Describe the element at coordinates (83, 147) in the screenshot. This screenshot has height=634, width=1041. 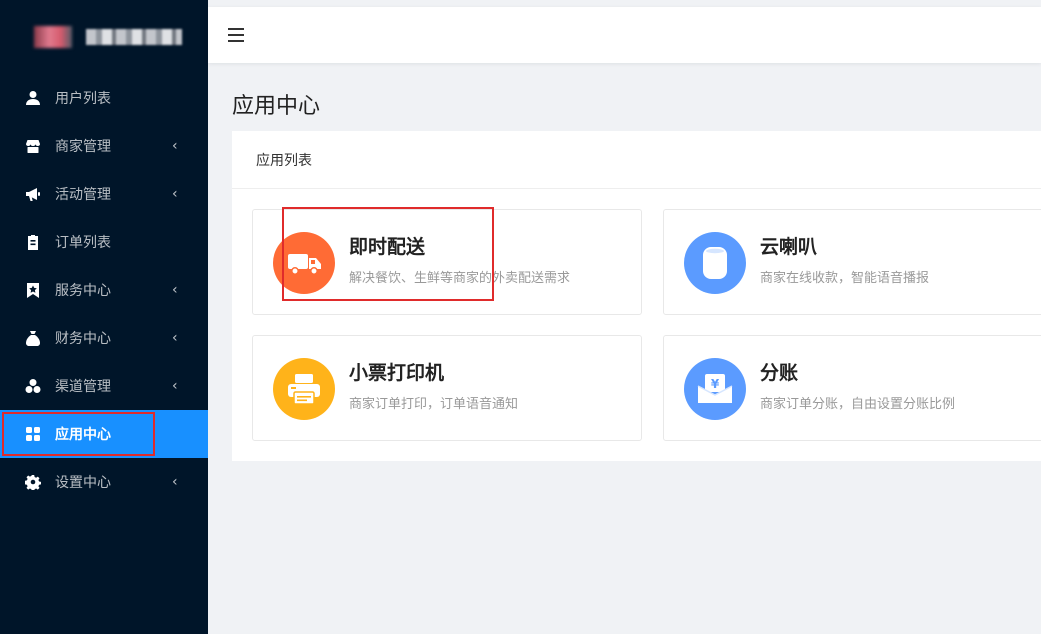
I see `sidebar-item-label: 商家管理` at that location.